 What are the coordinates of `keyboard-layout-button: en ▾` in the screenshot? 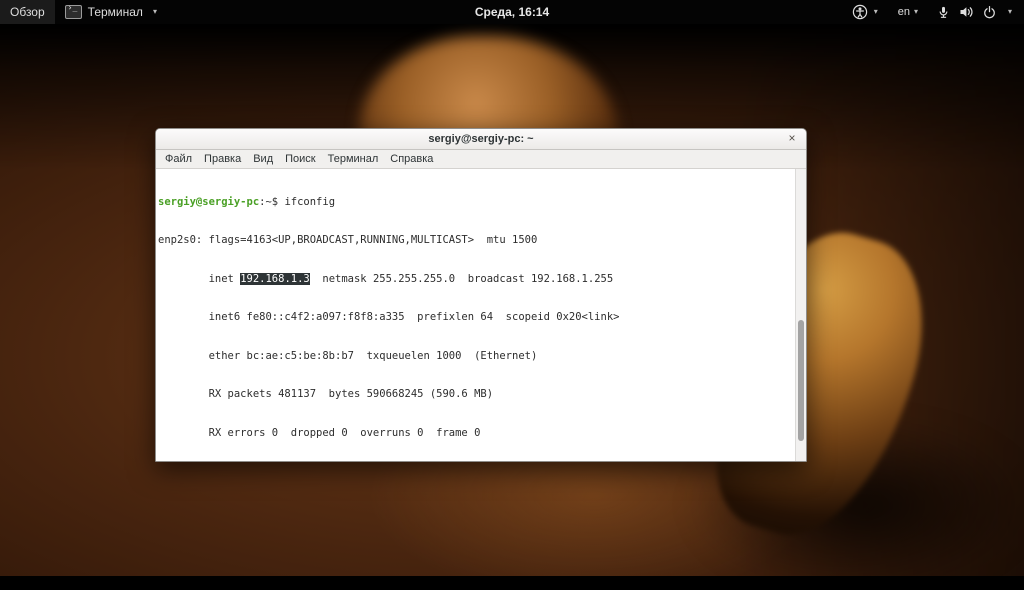 It's located at (908, 12).